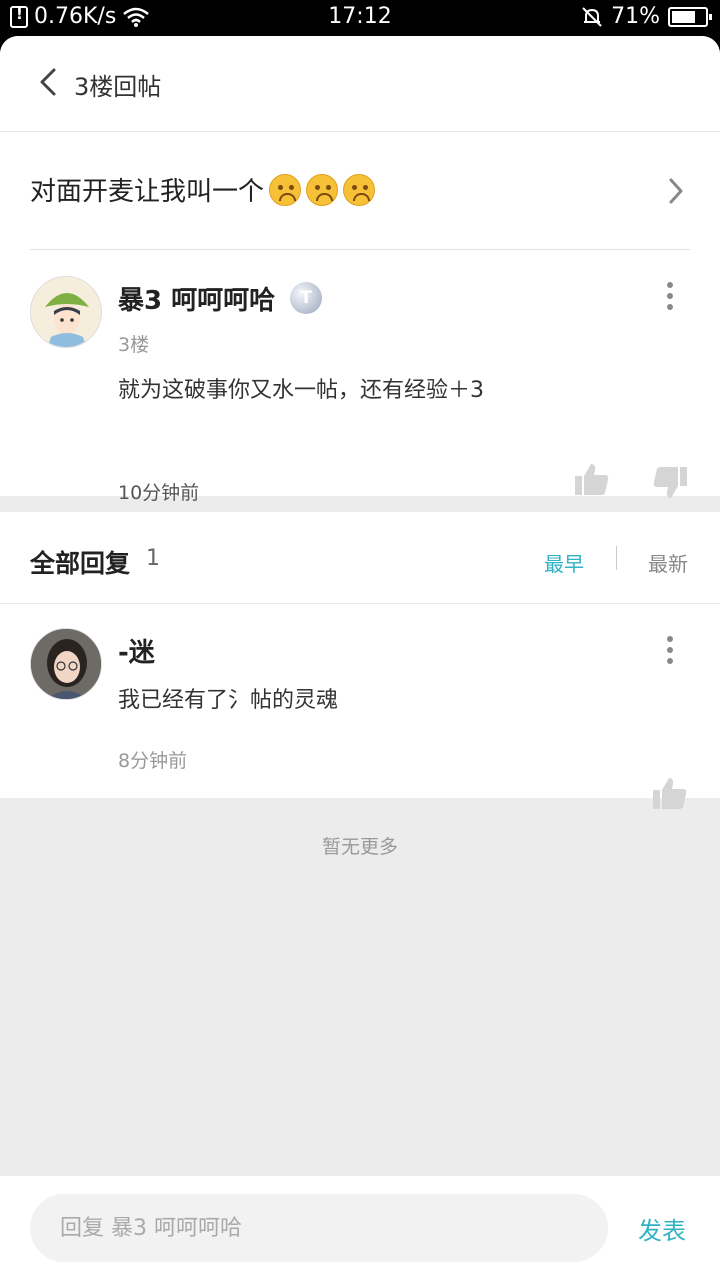  I want to click on post-time: 10分钟前, so click(159, 493).